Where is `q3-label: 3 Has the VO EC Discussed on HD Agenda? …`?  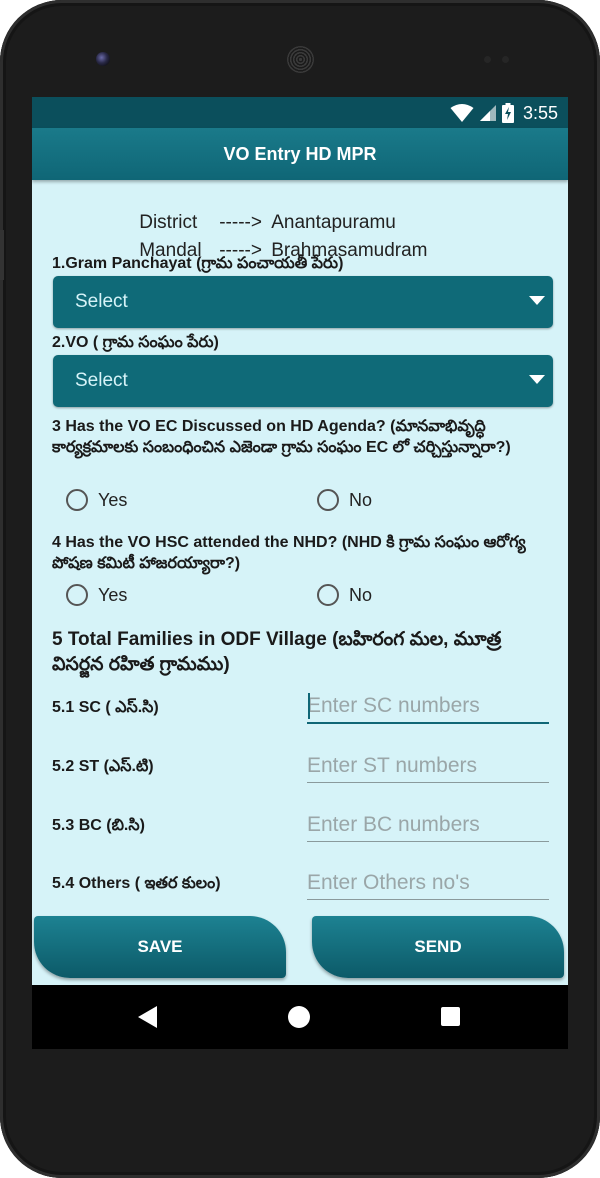 q3-label: 3 Has the VO EC Discussed on HD Agenda? … is located at coordinates (281, 437).